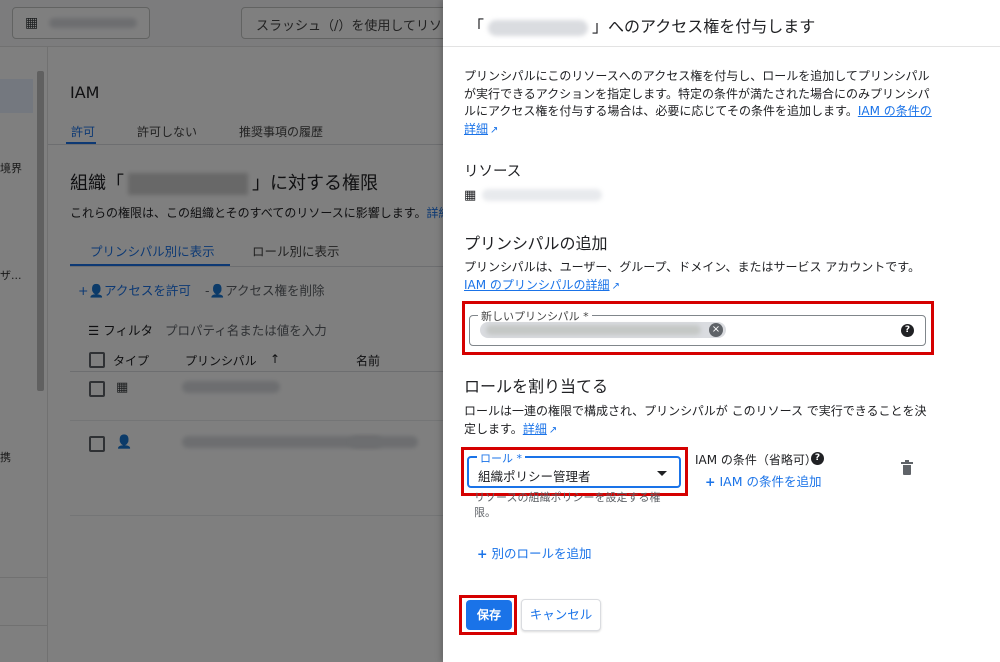 Image resolution: width=1000 pixels, height=662 pixels. I want to click on title-prefix: 「, so click(476, 26).